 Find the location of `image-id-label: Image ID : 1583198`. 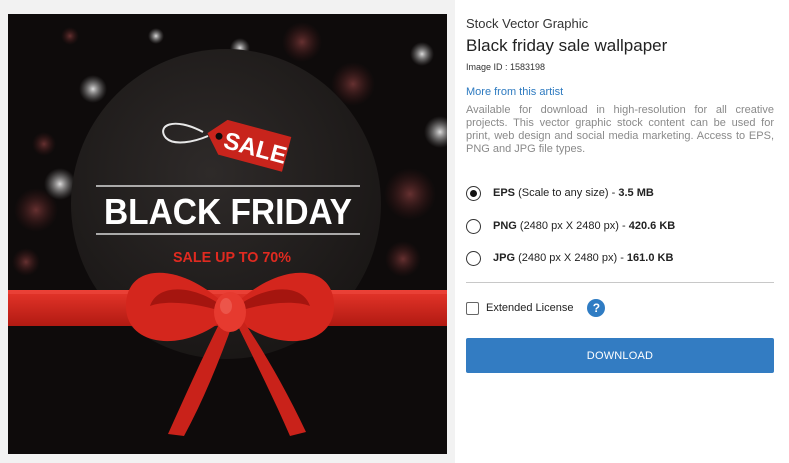

image-id-label: Image ID : 1583198 is located at coordinates (506, 67).